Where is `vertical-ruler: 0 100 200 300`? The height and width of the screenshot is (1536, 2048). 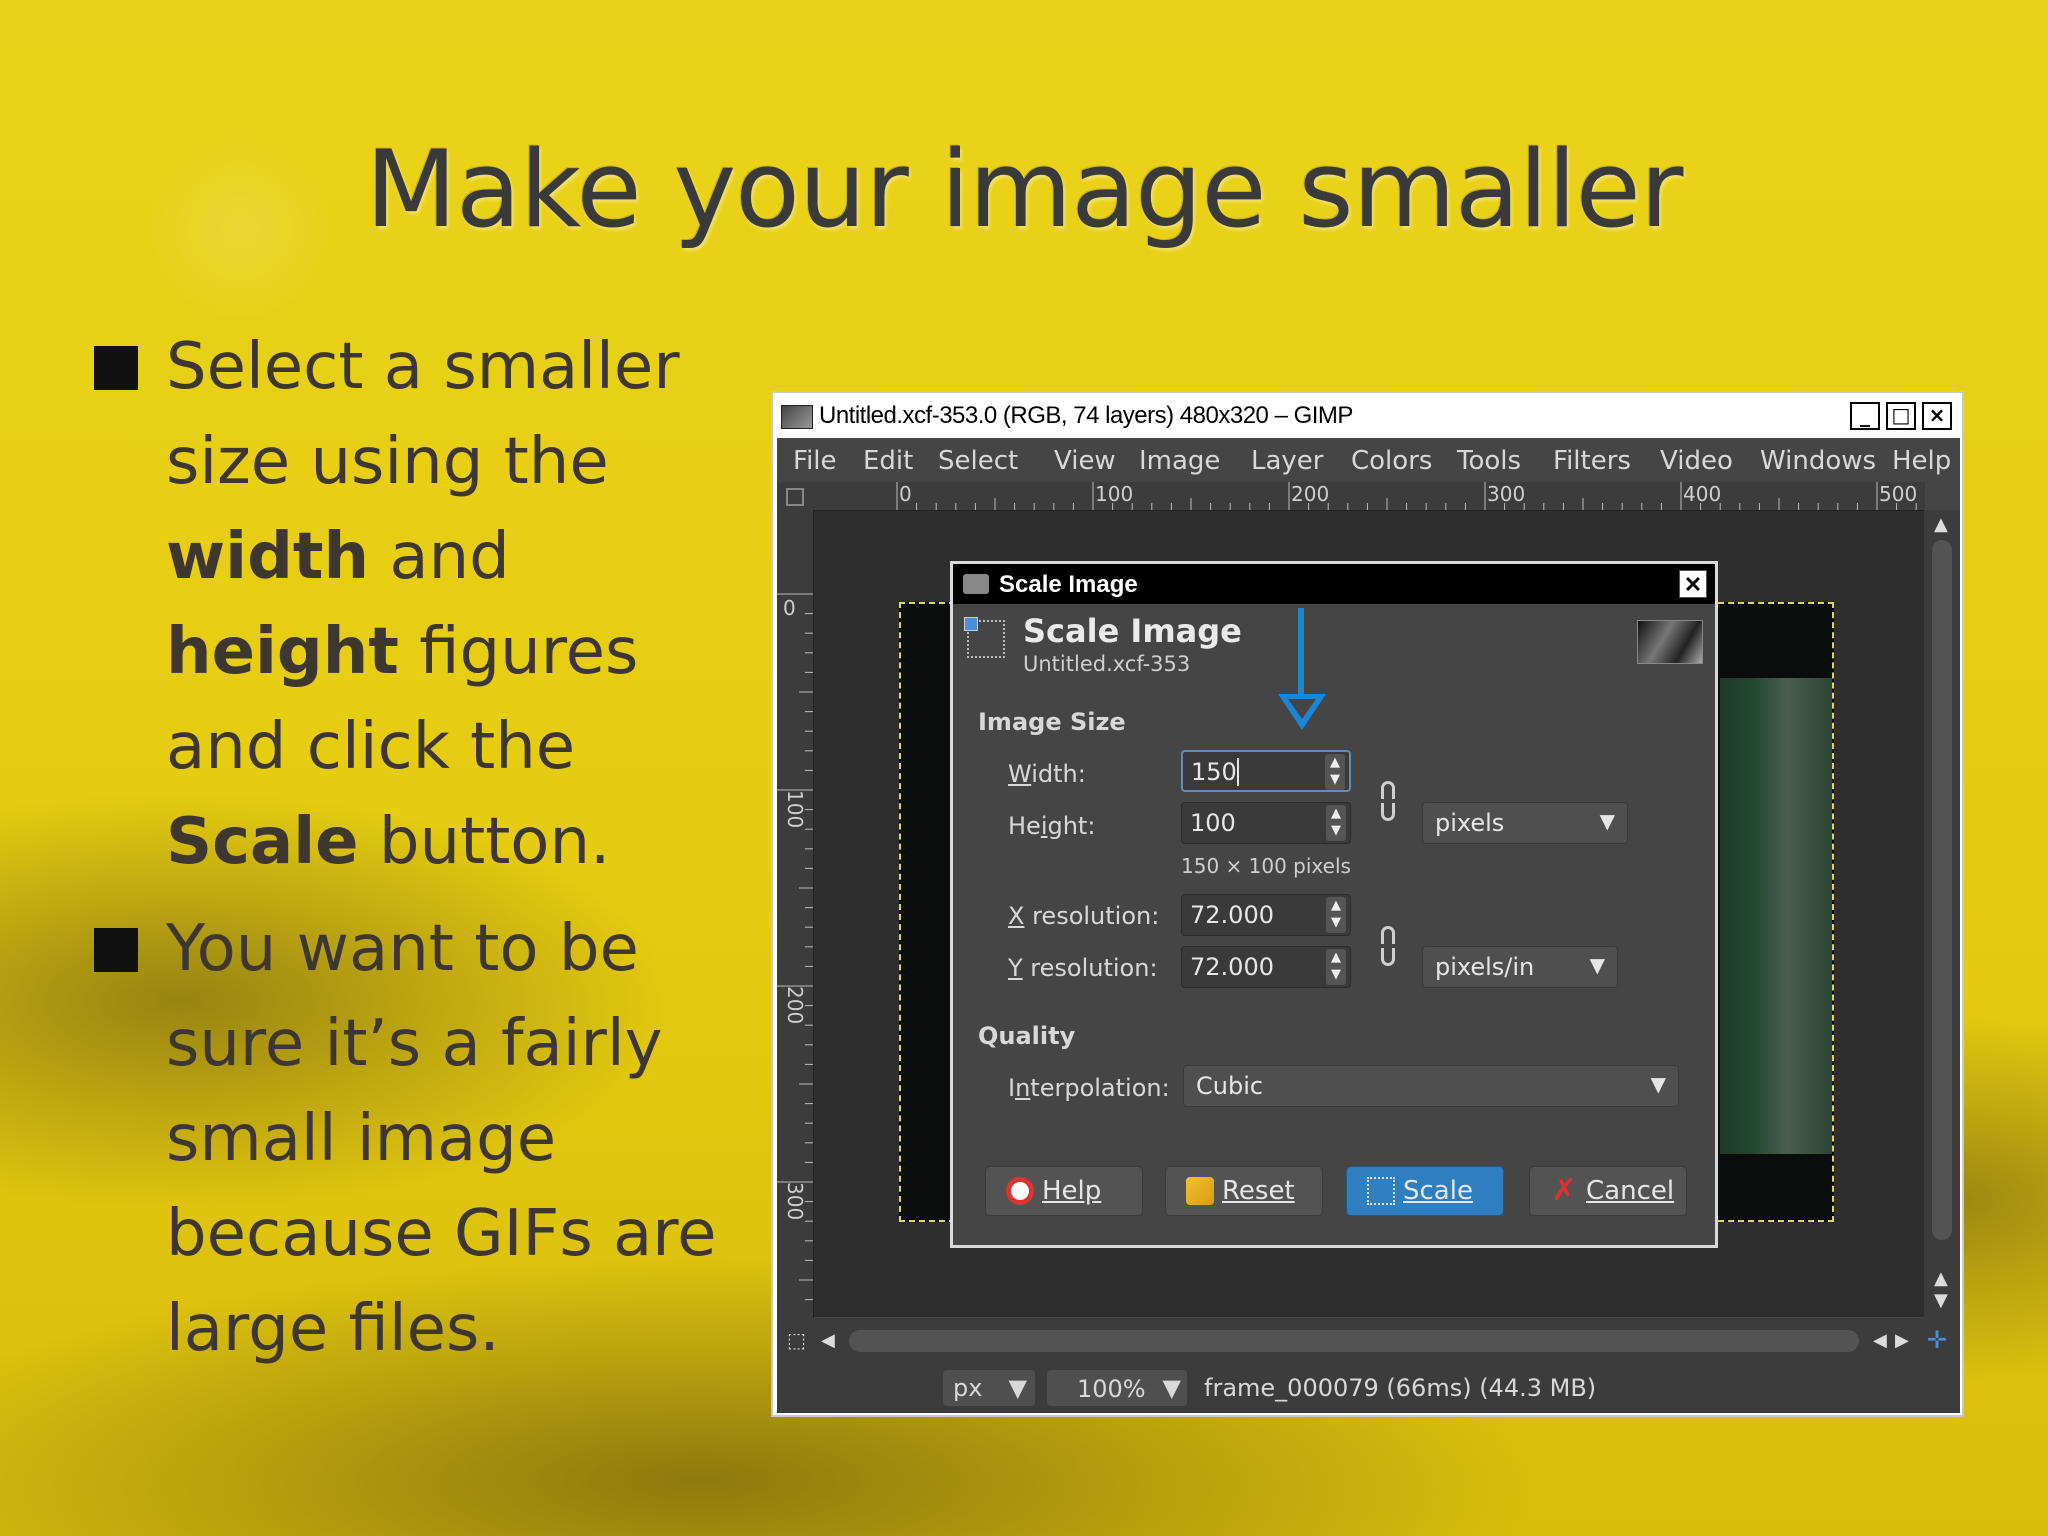
vertical-ruler: 0 100 200 300 is located at coordinates (795, 914).